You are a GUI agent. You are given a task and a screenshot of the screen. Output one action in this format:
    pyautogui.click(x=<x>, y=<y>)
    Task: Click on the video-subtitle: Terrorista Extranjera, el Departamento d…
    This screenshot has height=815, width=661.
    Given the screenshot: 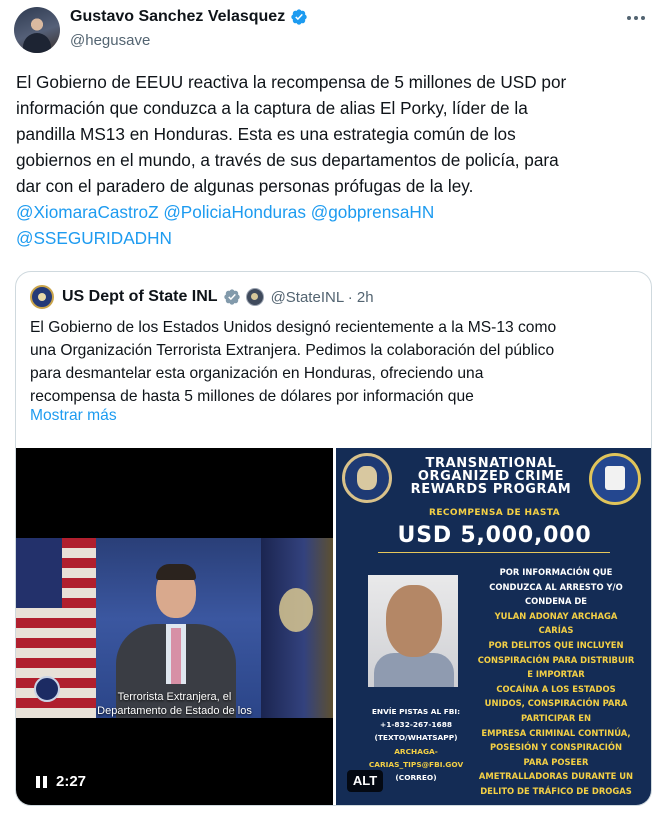 What is the action you would take?
    pyautogui.click(x=174, y=704)
    